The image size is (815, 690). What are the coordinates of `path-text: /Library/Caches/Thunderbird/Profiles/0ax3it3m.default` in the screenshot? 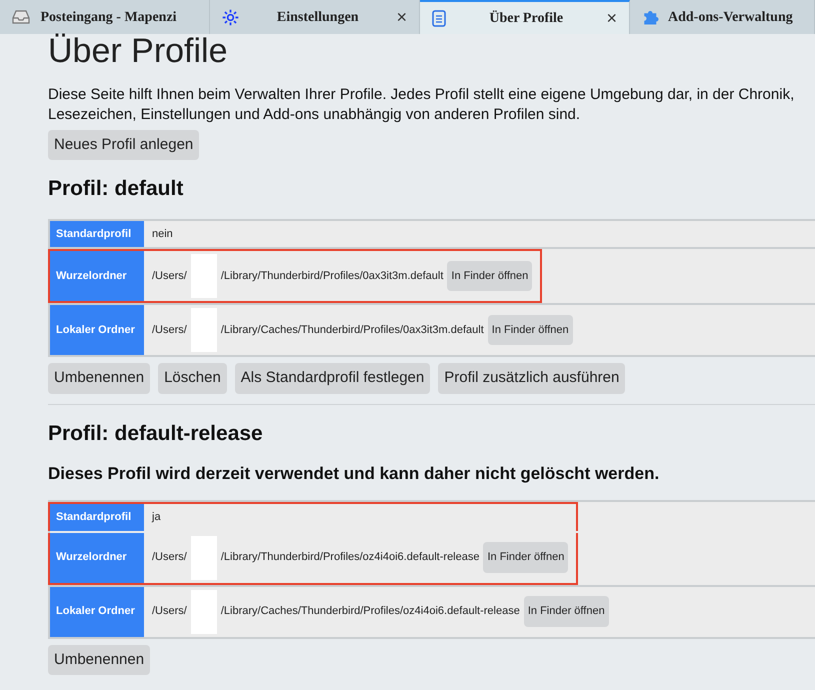 It's located at (352, 330).